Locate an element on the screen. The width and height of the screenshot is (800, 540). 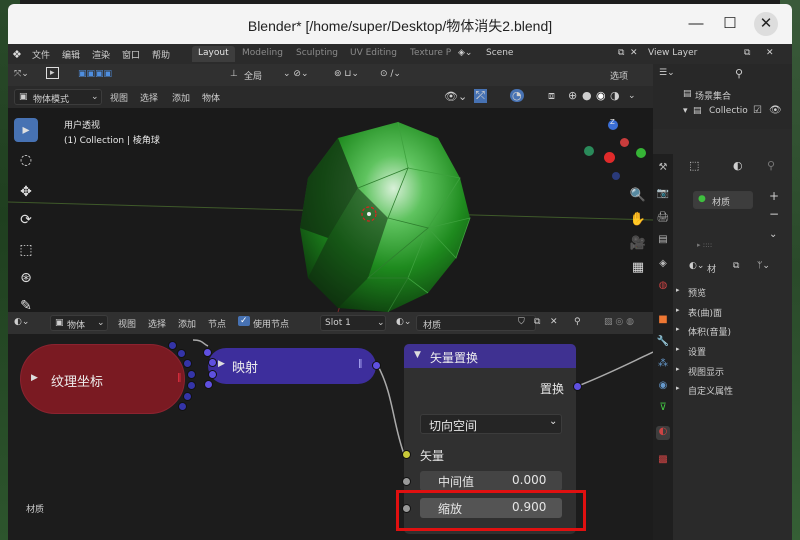
material-nodes-icon: ᛘ⌄ is located at coordinates (763, 266).